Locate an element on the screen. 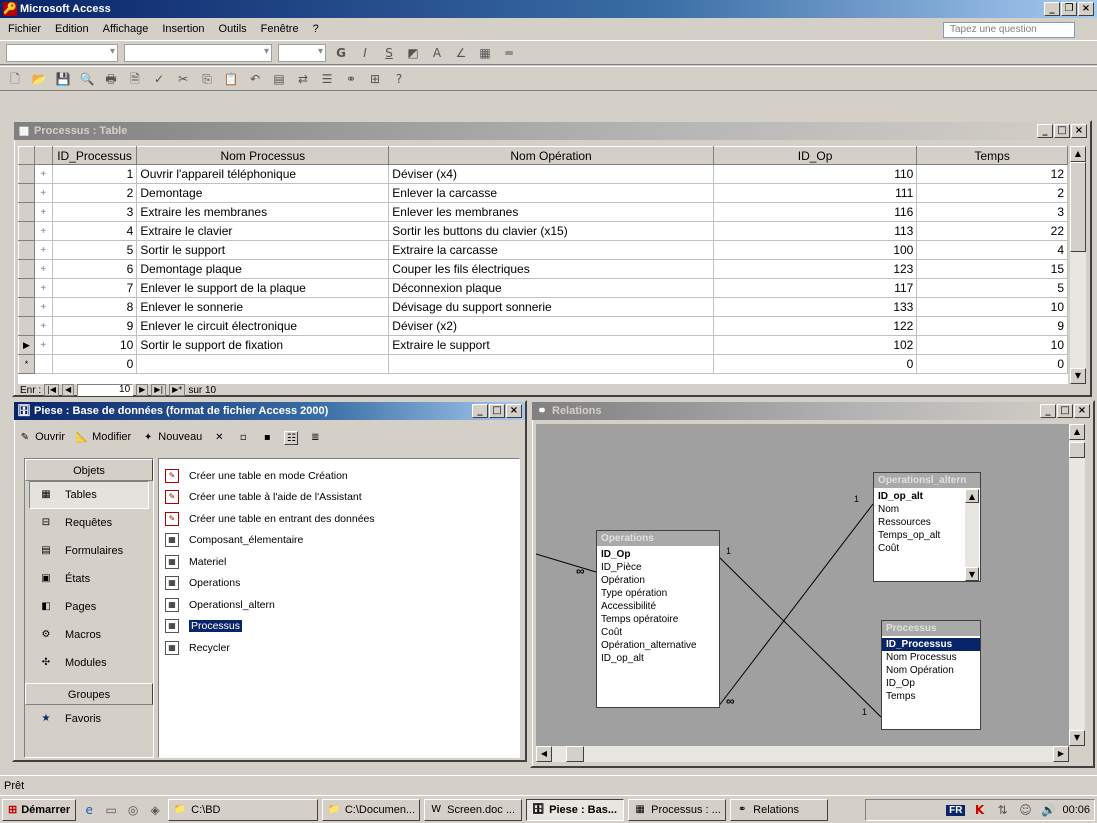  field-item: Opération_alternative is located at coordinates (658, 645).